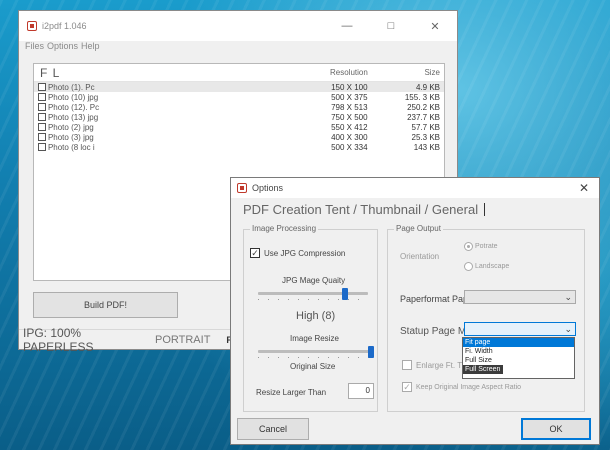 This screenshot has height=450, width=610. I want to click on enlarge-fit-checkbox: Enlarge Ft. T, so click(432, 365).